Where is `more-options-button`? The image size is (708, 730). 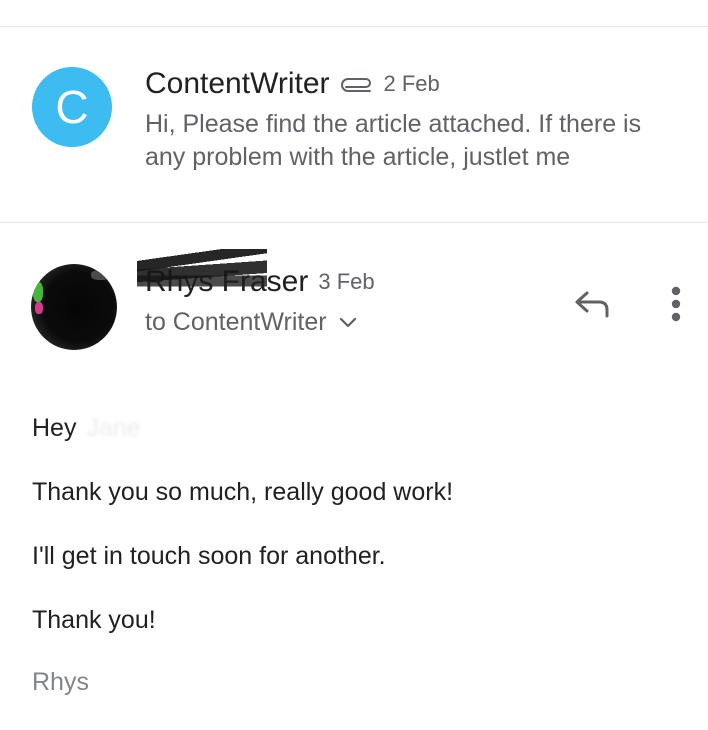
more-options-button is located at coordinates (676, 304).